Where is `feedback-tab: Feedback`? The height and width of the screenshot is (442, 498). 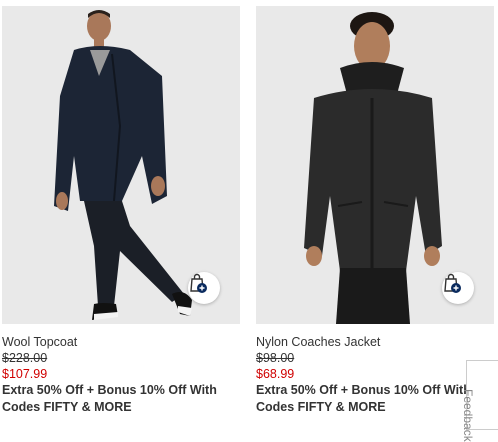
feedback-tab: Feedback is located at coordinates (479, 401).